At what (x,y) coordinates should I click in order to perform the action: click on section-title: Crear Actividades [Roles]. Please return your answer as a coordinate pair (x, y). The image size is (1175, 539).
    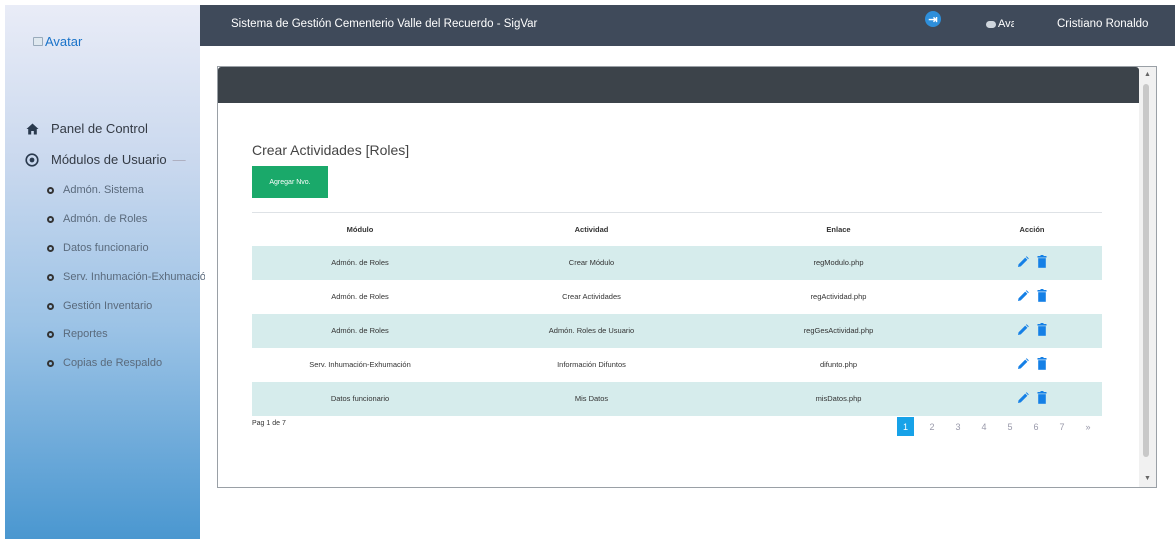
    Looking at the image, I should click on (331, 150).